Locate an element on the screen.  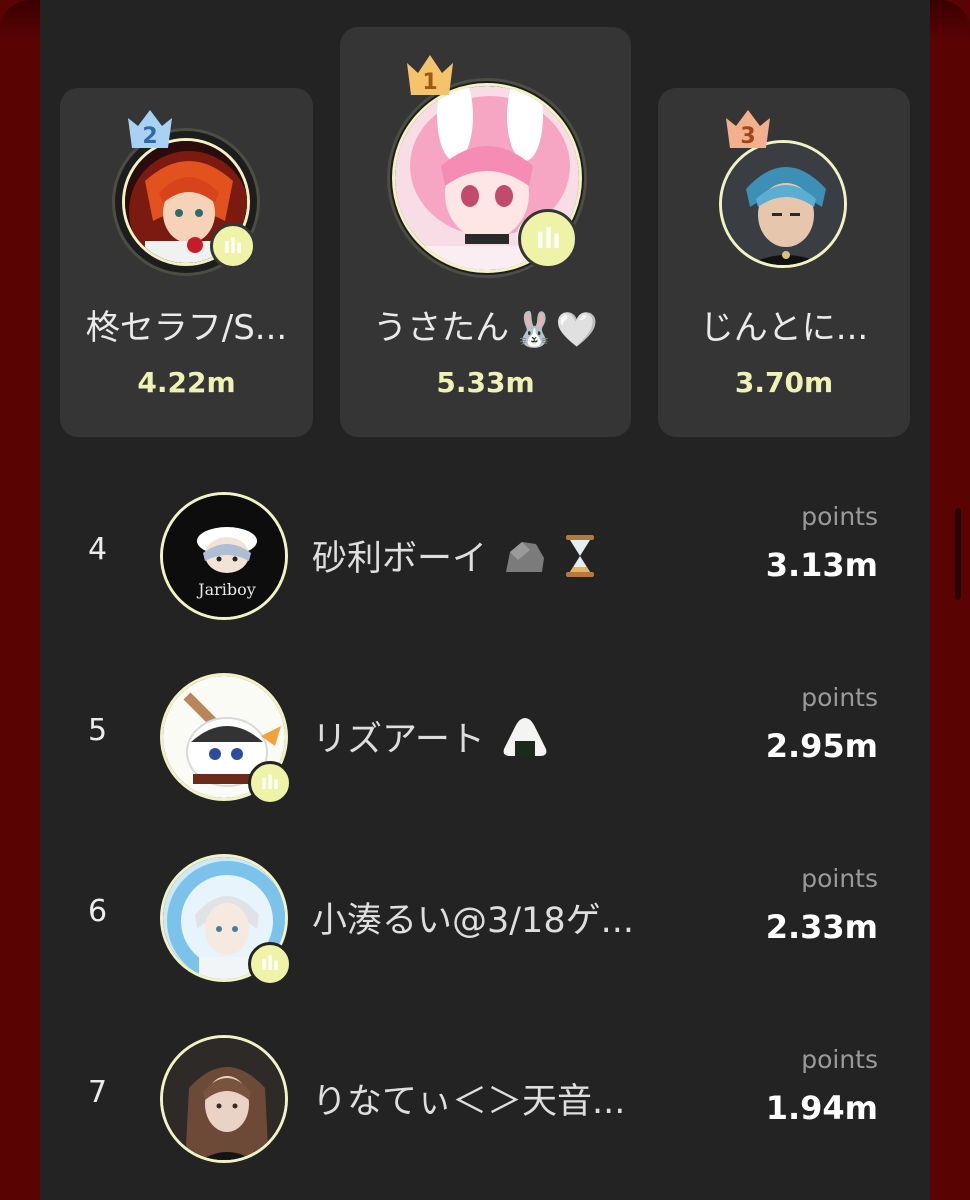
podium-name-text: うさたん is located at coordinates (441, 328).